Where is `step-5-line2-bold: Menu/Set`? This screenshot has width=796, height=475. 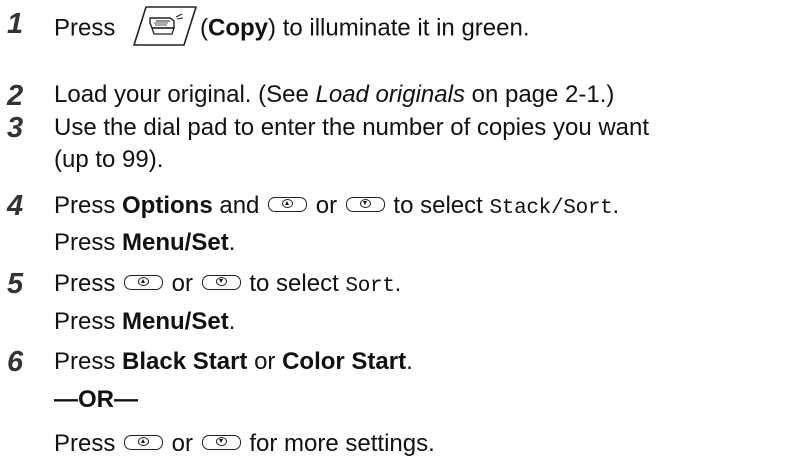 step-5-line2-bold: Menu/Set is located at coordinates (175, 321).